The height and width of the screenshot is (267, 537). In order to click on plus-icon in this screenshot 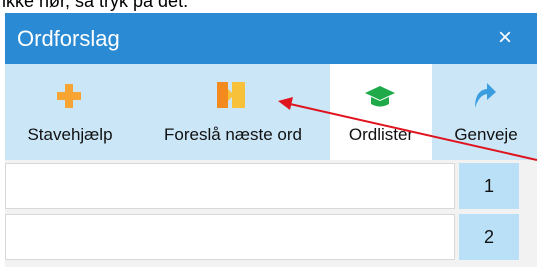, I will do `click(69, 98)`.